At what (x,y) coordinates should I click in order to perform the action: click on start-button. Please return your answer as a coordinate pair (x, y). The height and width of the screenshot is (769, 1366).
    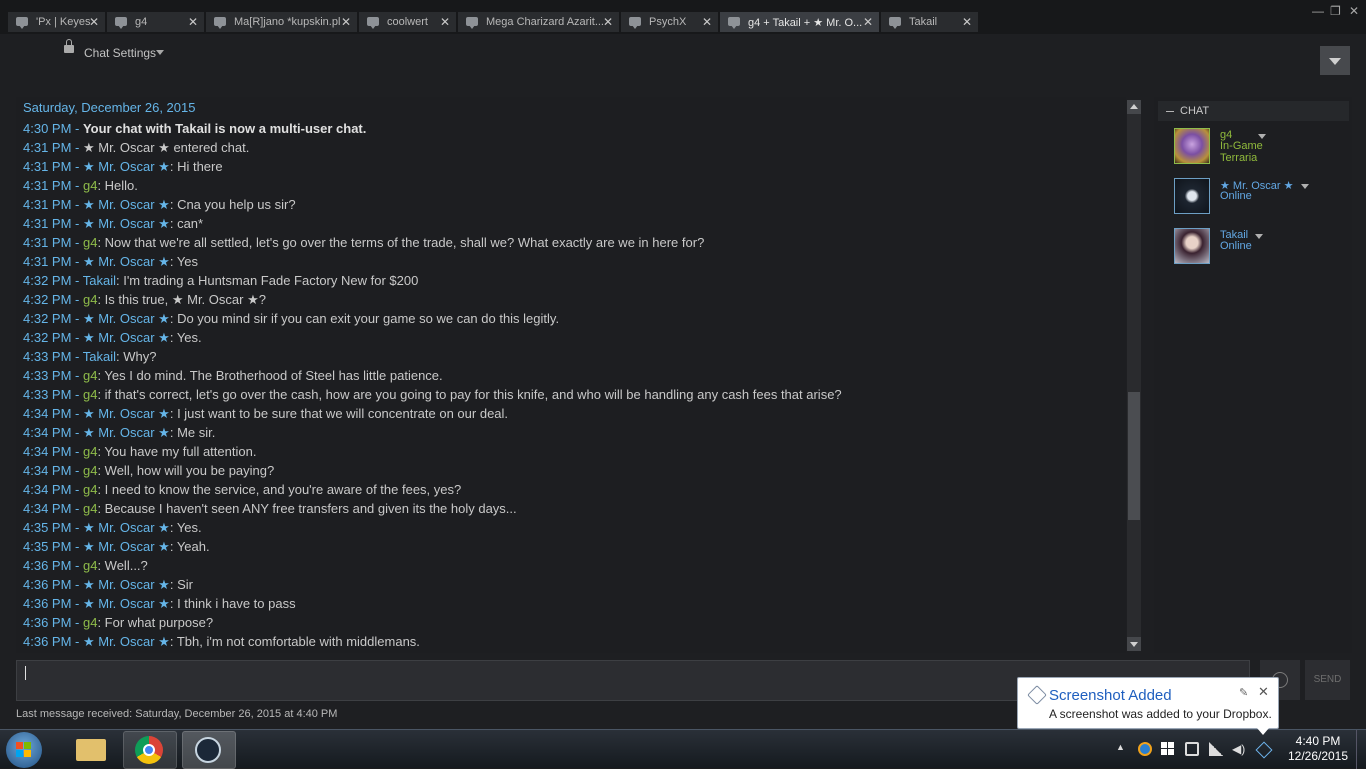
    Looking at the image, I should click on (24, 750).